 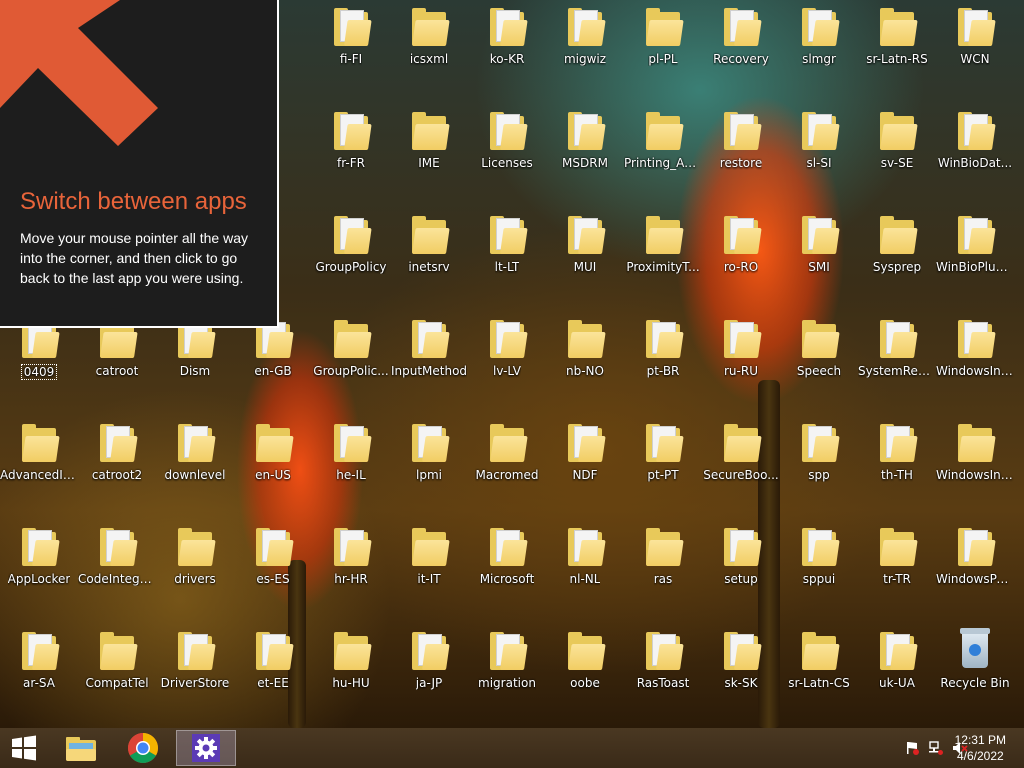 What do you see at coordinates (663, 468) in the screenshot?
I see `desktop-folder: pt-PT` at bounding box center [663, 468].